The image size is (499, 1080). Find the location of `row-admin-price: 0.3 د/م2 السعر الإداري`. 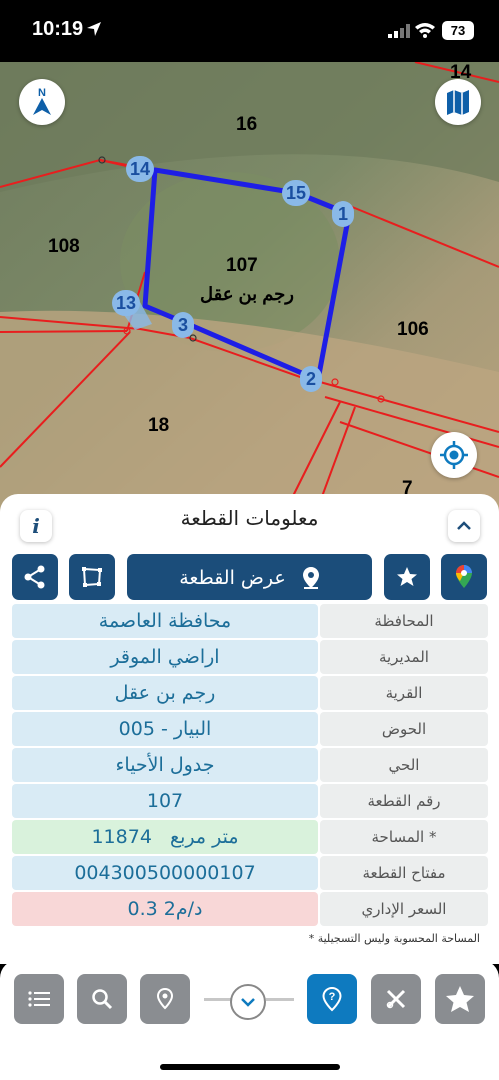

row-admin-price: 0.3 د/م2 السعر الإداري is located at coordinates (250, 909).